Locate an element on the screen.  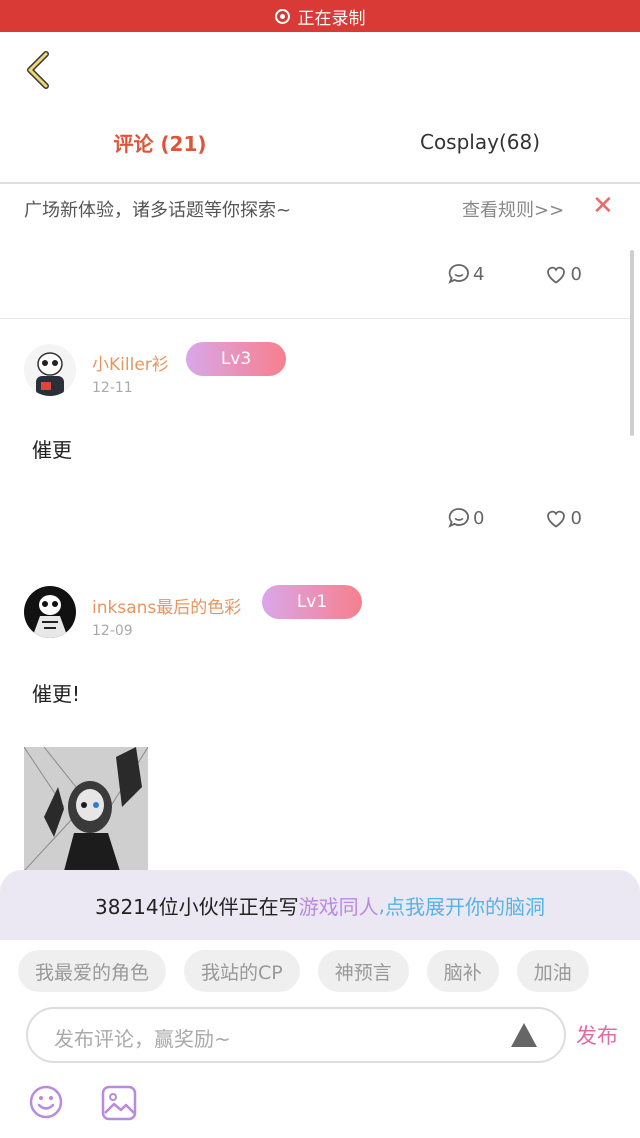
topic-chip: 加油 is located at coordinates (552, 971).